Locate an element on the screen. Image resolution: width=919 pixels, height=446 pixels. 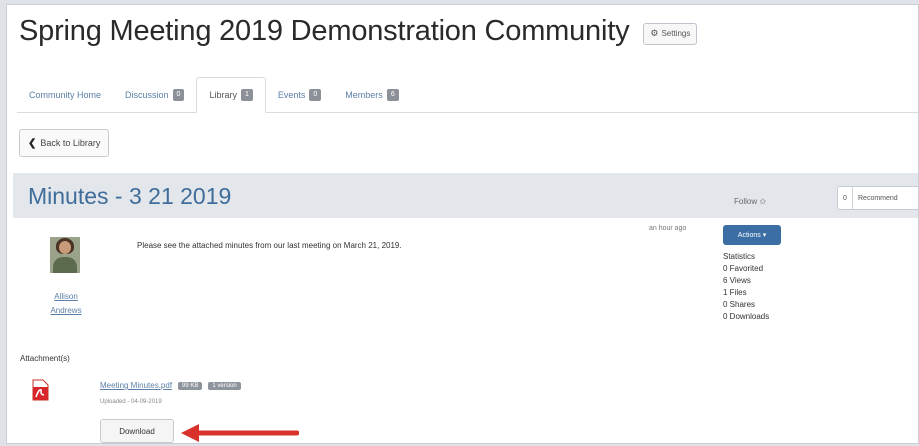
attachment-file-link: Meeting Minutes.pdf is located at coordinates (136, 385).